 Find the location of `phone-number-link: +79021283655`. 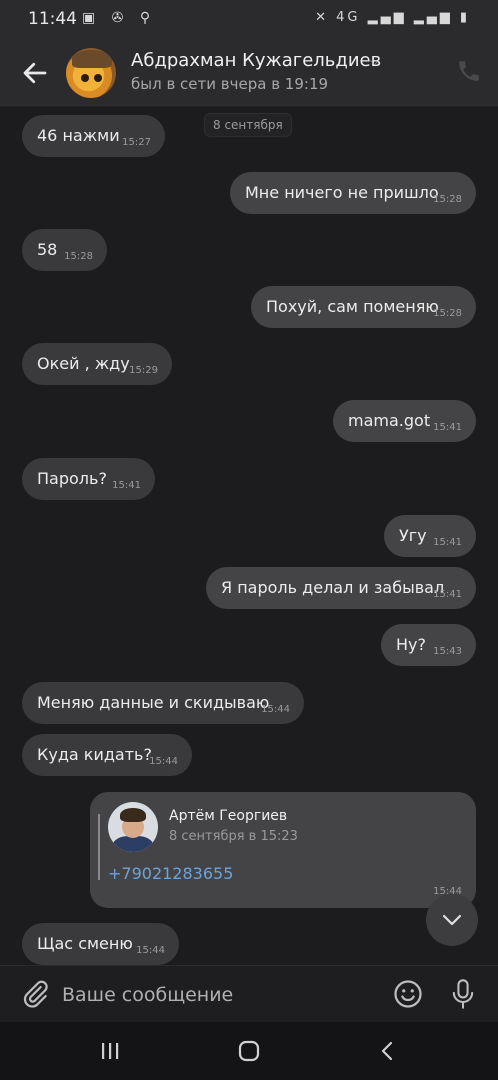

phone-number-link: +79021283655 is located at coordinates (170, 873).